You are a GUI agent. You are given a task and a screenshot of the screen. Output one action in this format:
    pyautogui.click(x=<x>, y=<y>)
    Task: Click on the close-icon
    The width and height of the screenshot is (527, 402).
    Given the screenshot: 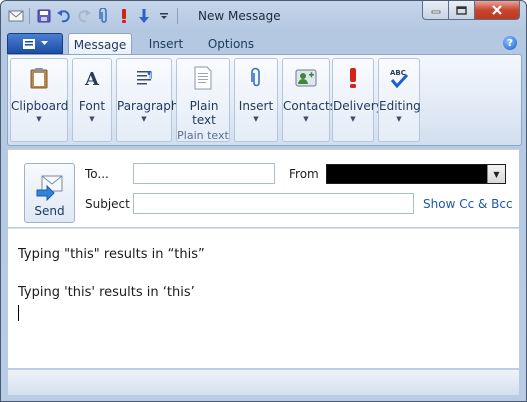 What is the action you would take?
    pyautogui.click(x=497, y=10)
    